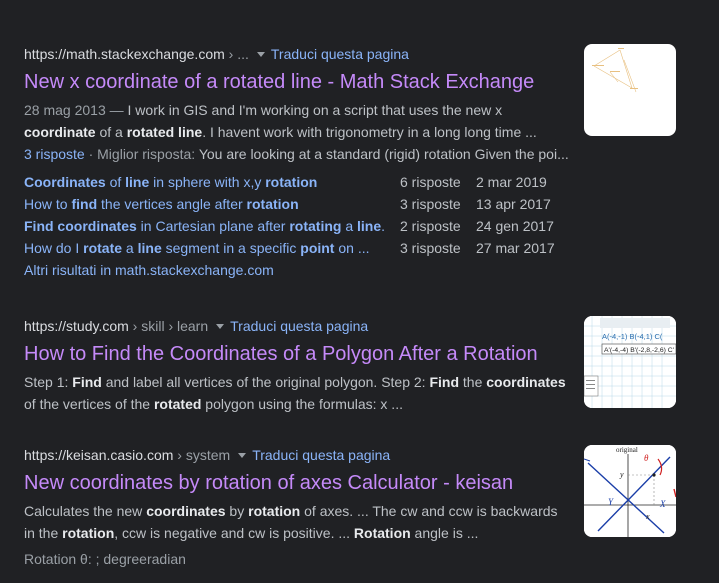  What do you see at coordinates (231, 248) in the screenshot?
I see `related-question-text: segment in a specific` at bounding box center [231, 248].